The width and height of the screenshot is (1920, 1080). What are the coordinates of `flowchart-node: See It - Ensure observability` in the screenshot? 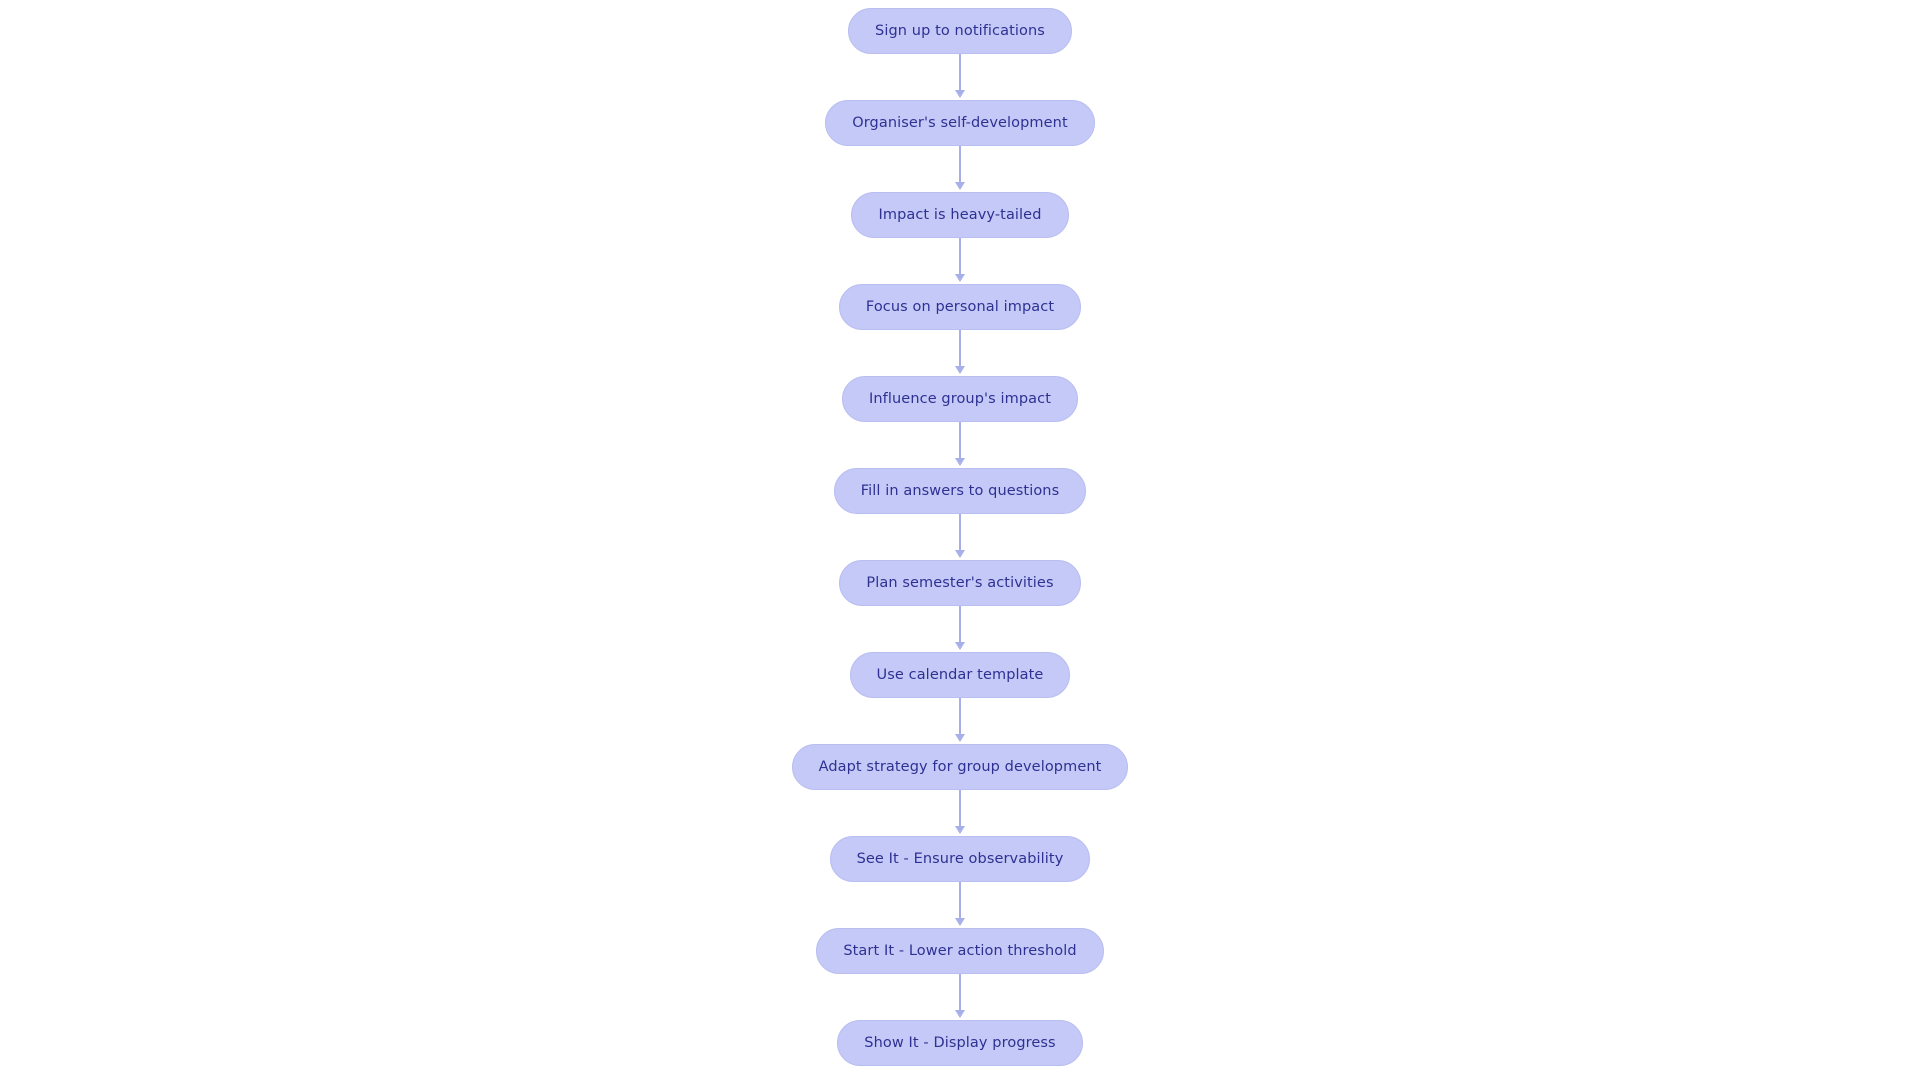 It's located at (960, 859).